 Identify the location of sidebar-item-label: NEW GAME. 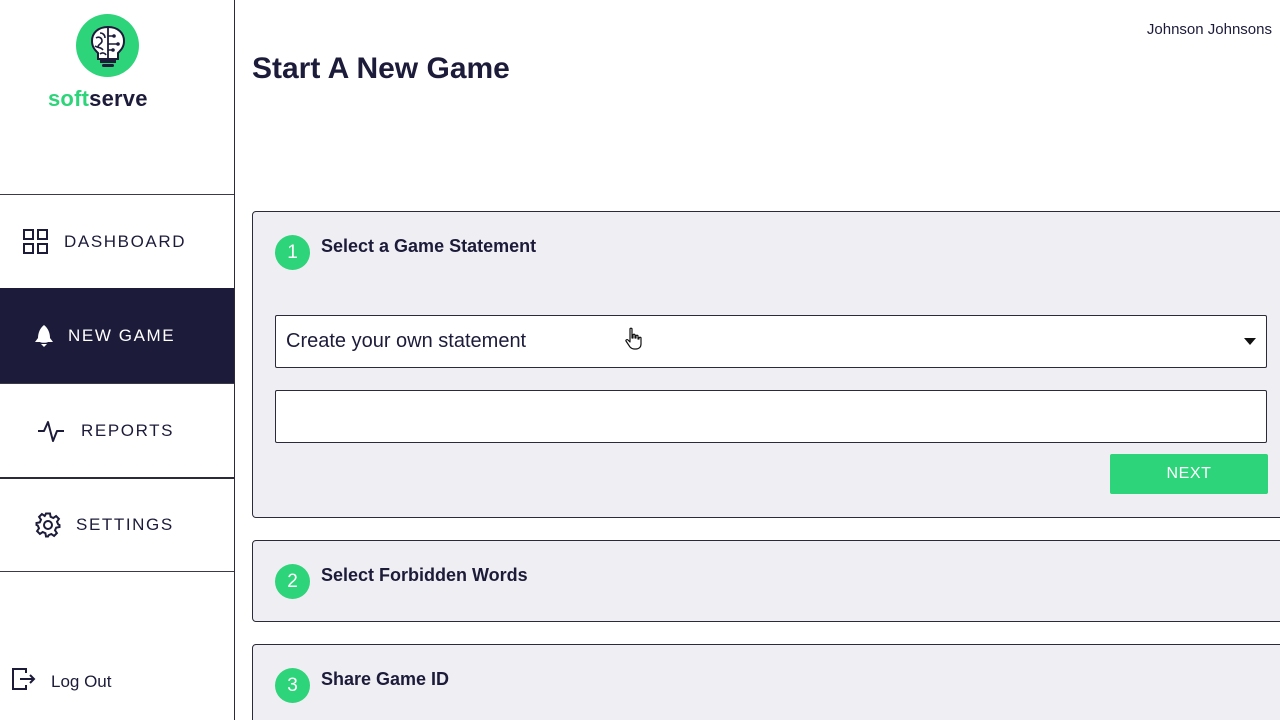
(122, 335).